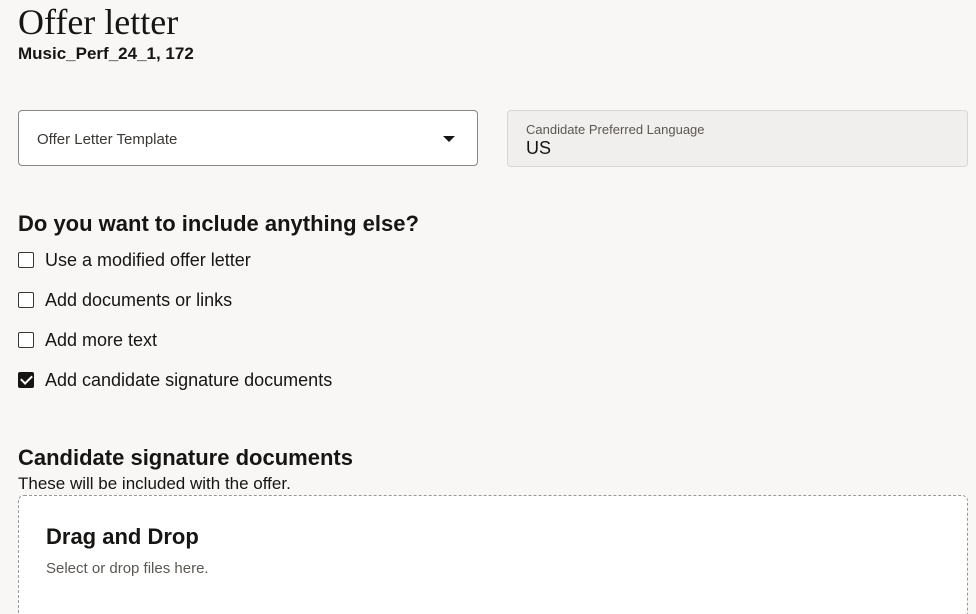 The height and width of the screenshot is (614, 976). I want to click on checkbox-label: Use a modified offer letter, so click(148, 259).